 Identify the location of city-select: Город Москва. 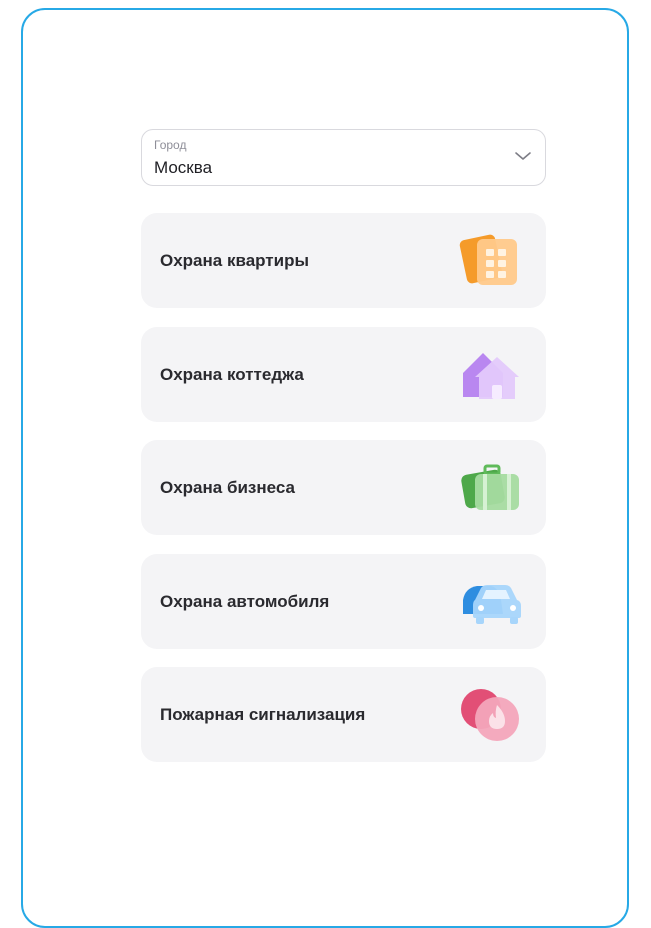
(343, 157).